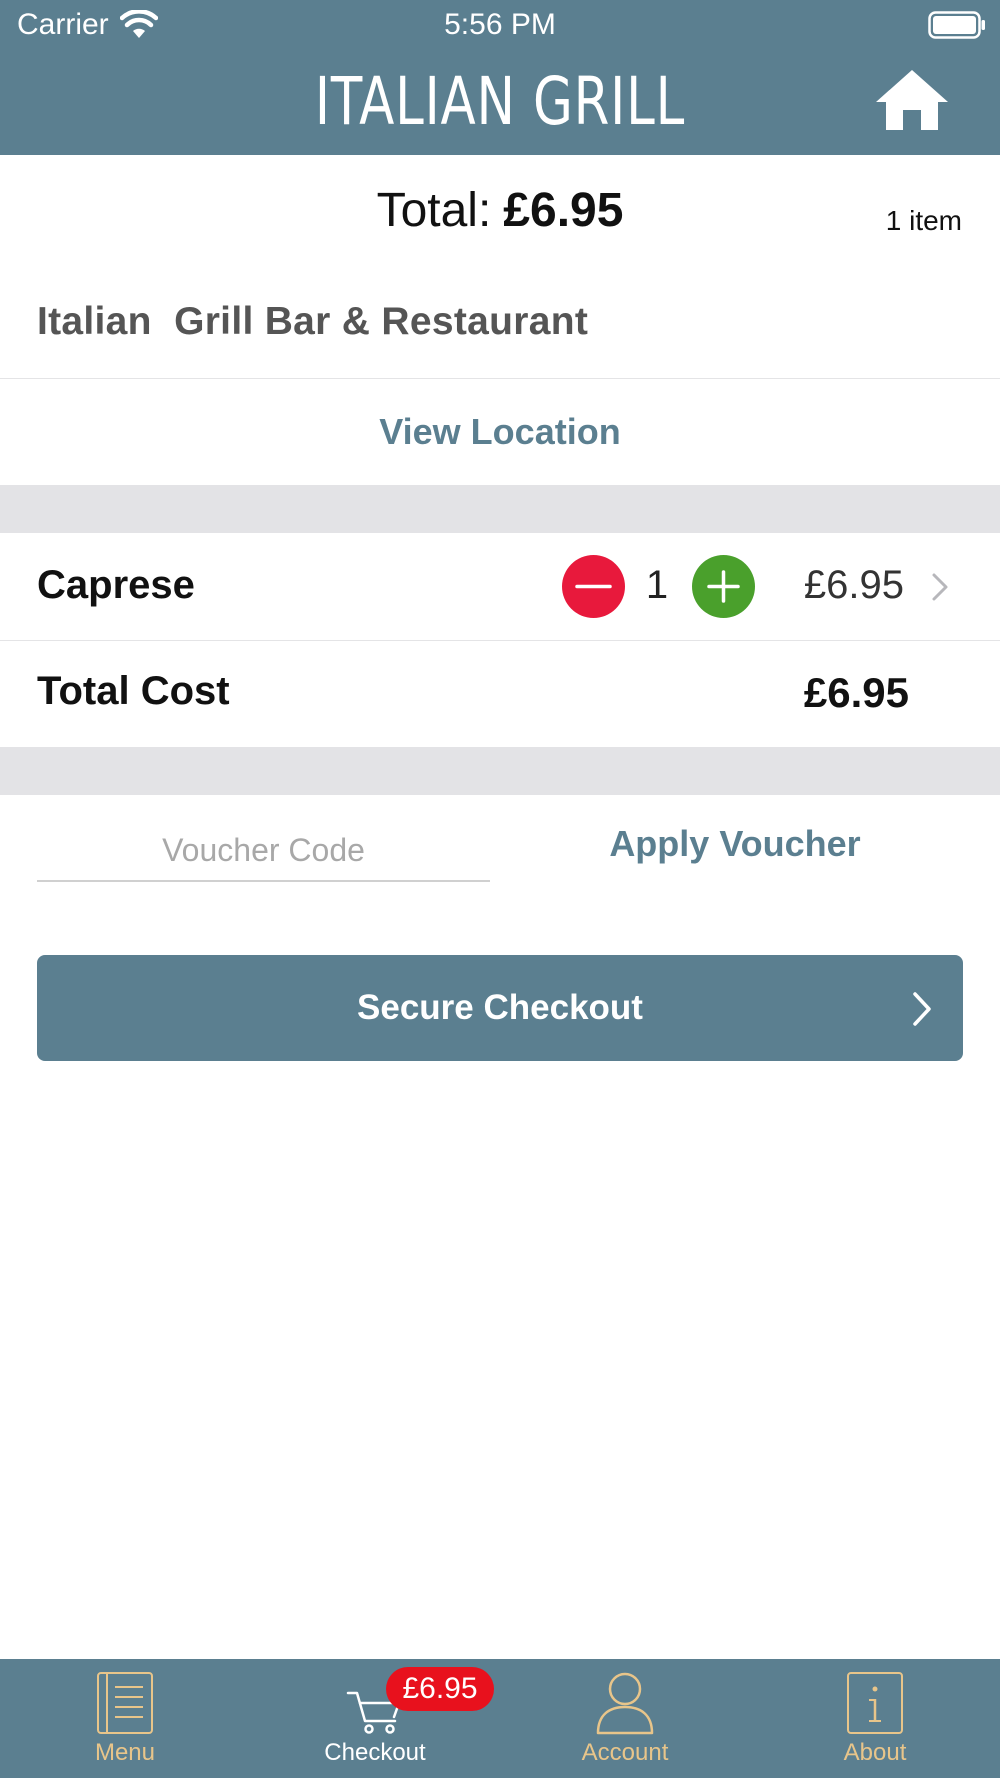  I want to click on total-cost-row: Total Cost £6.95, so click(500, 694).